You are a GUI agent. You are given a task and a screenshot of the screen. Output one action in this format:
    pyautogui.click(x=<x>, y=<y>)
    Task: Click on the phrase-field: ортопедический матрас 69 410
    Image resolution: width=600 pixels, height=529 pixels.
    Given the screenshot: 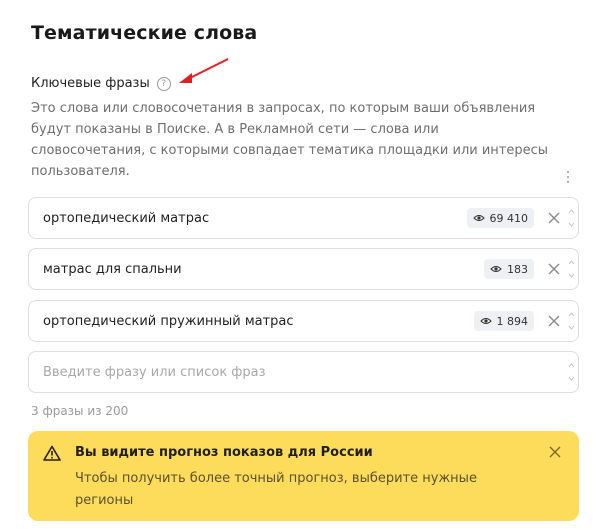 What is the action you would take?
    pyautogui.click(x=303, y=218)
    